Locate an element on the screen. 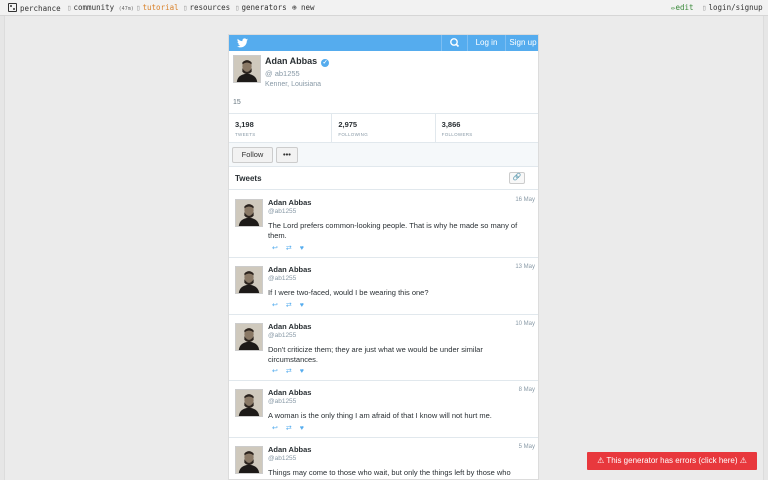 The image size is (768, 480). tweet-date: 10 May is located at coordinates (525, 324).